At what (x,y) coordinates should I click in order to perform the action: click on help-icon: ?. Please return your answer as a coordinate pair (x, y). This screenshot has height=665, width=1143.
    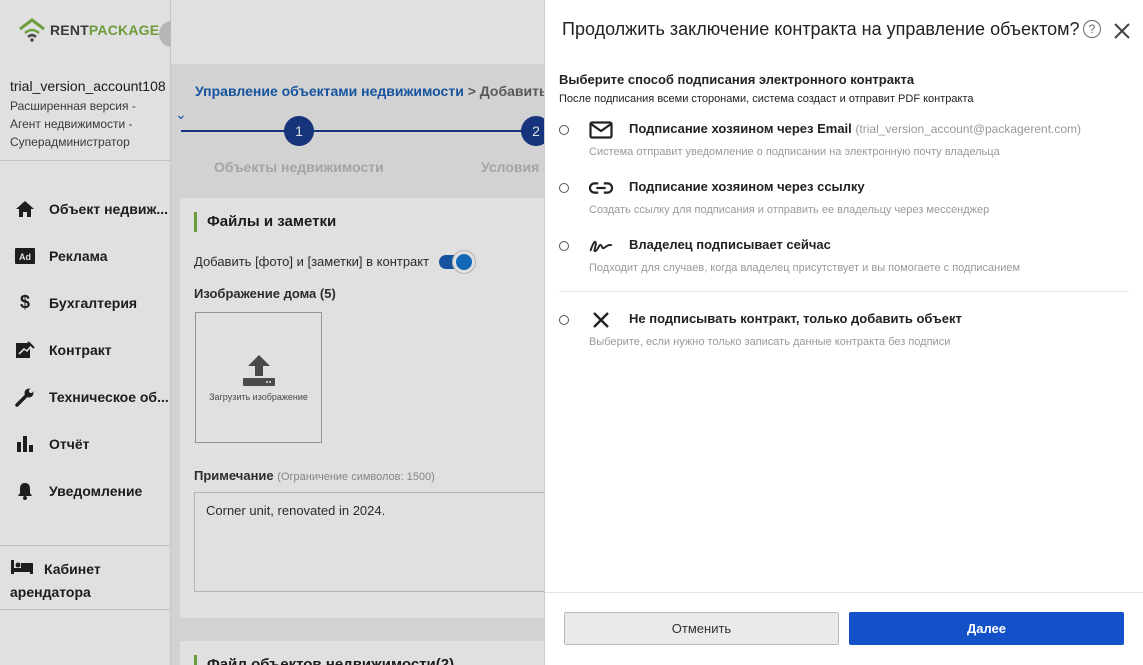
    Looking at the image, I should click on (1092, 29).